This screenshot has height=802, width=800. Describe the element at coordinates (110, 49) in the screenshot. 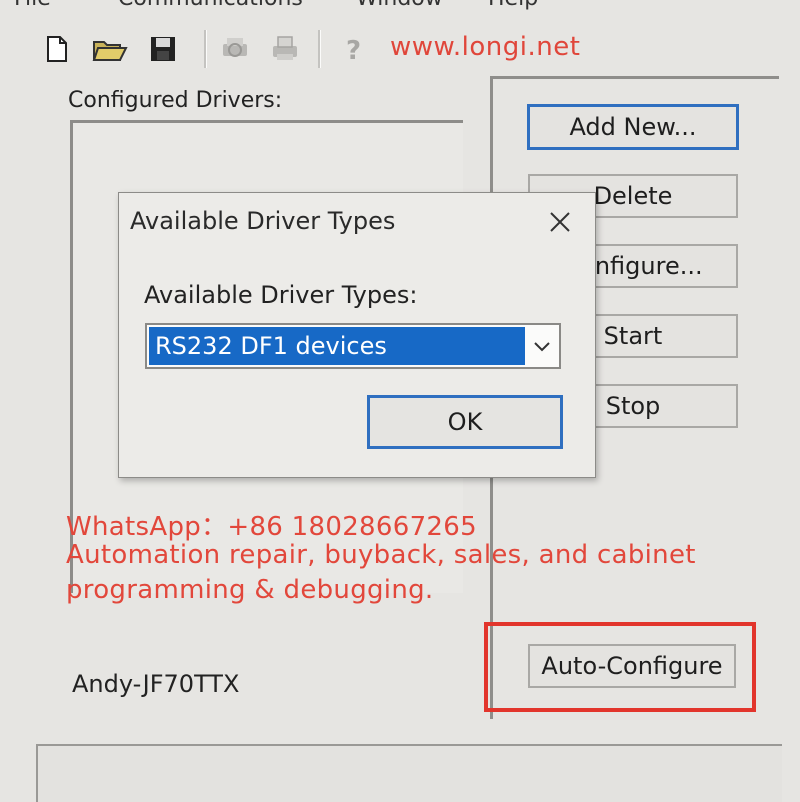

I see `open-folder-icon` at that location.